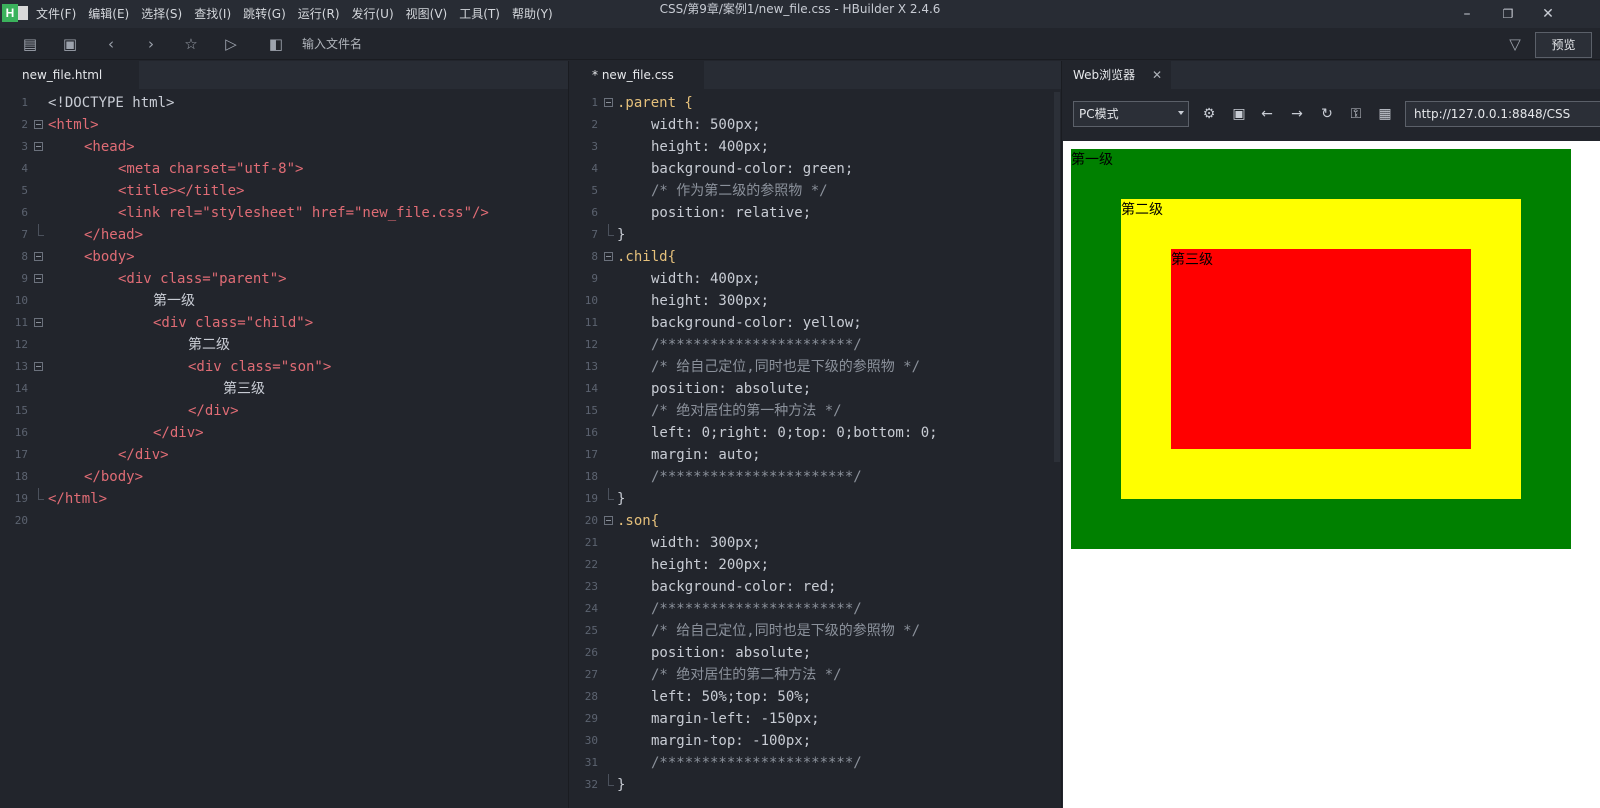 The height and width of the screenshot is (808, 1600). I want to click on menu-view: 视图(V), so click(427, 14).